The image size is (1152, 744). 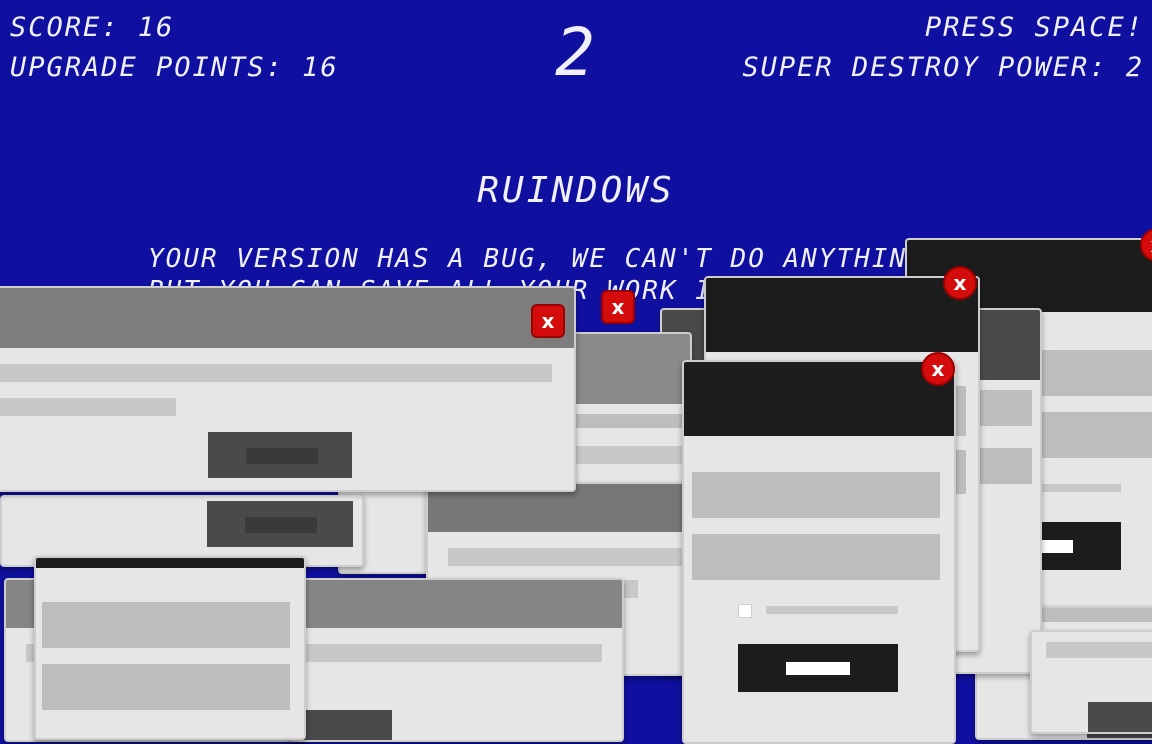 I want to click on super-destroy-power-label: SUPER DESTROY POWER: 2, so click(x=943, y=67).